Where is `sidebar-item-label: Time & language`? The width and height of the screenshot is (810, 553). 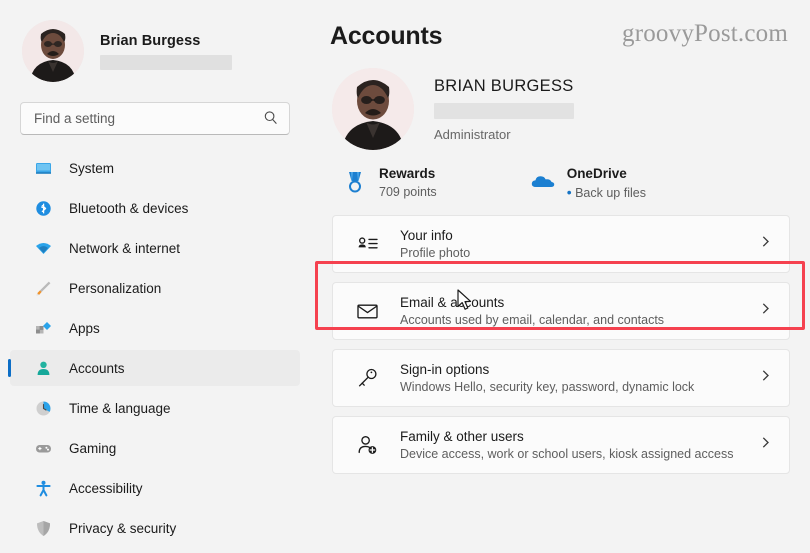 sidebar-item-label: Time & language is located at coordinates (120, 408).